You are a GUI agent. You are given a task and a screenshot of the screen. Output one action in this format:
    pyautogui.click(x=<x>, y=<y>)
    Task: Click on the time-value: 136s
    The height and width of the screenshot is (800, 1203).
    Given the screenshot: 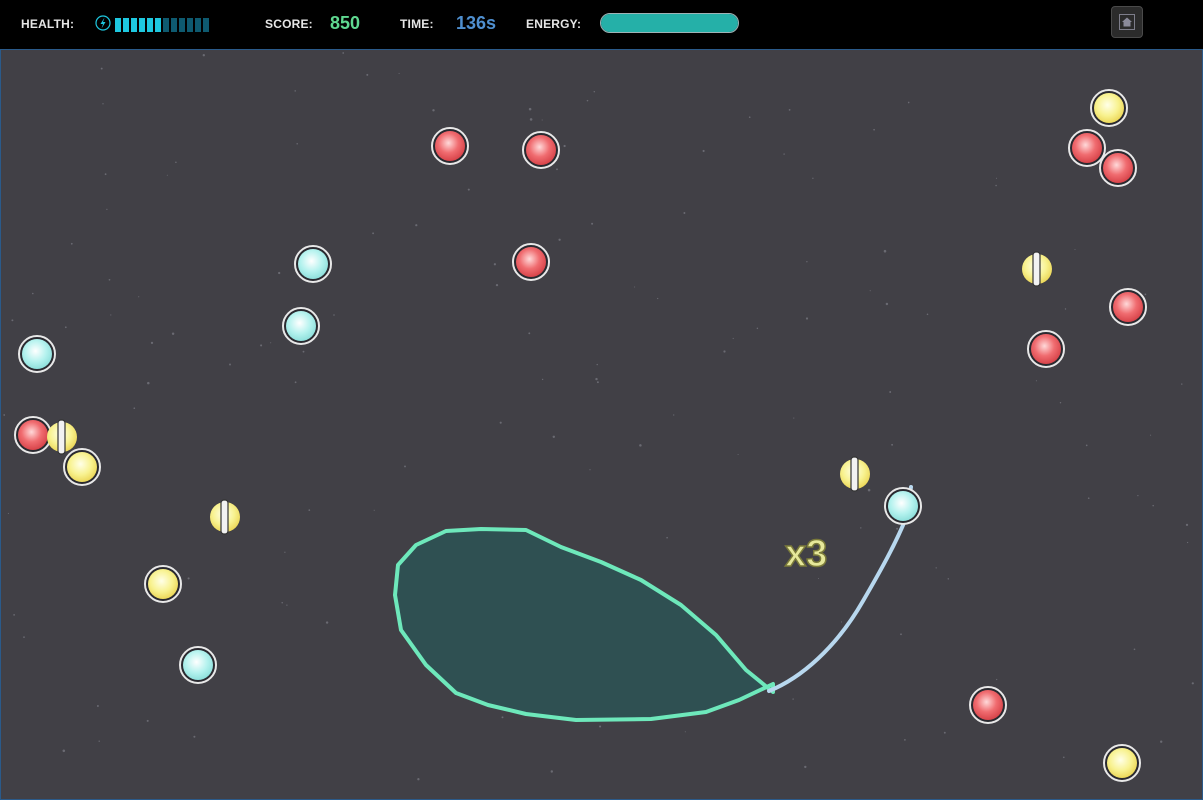 What is the action you would take?
    pyautogui.click(x=476, y=23)
    